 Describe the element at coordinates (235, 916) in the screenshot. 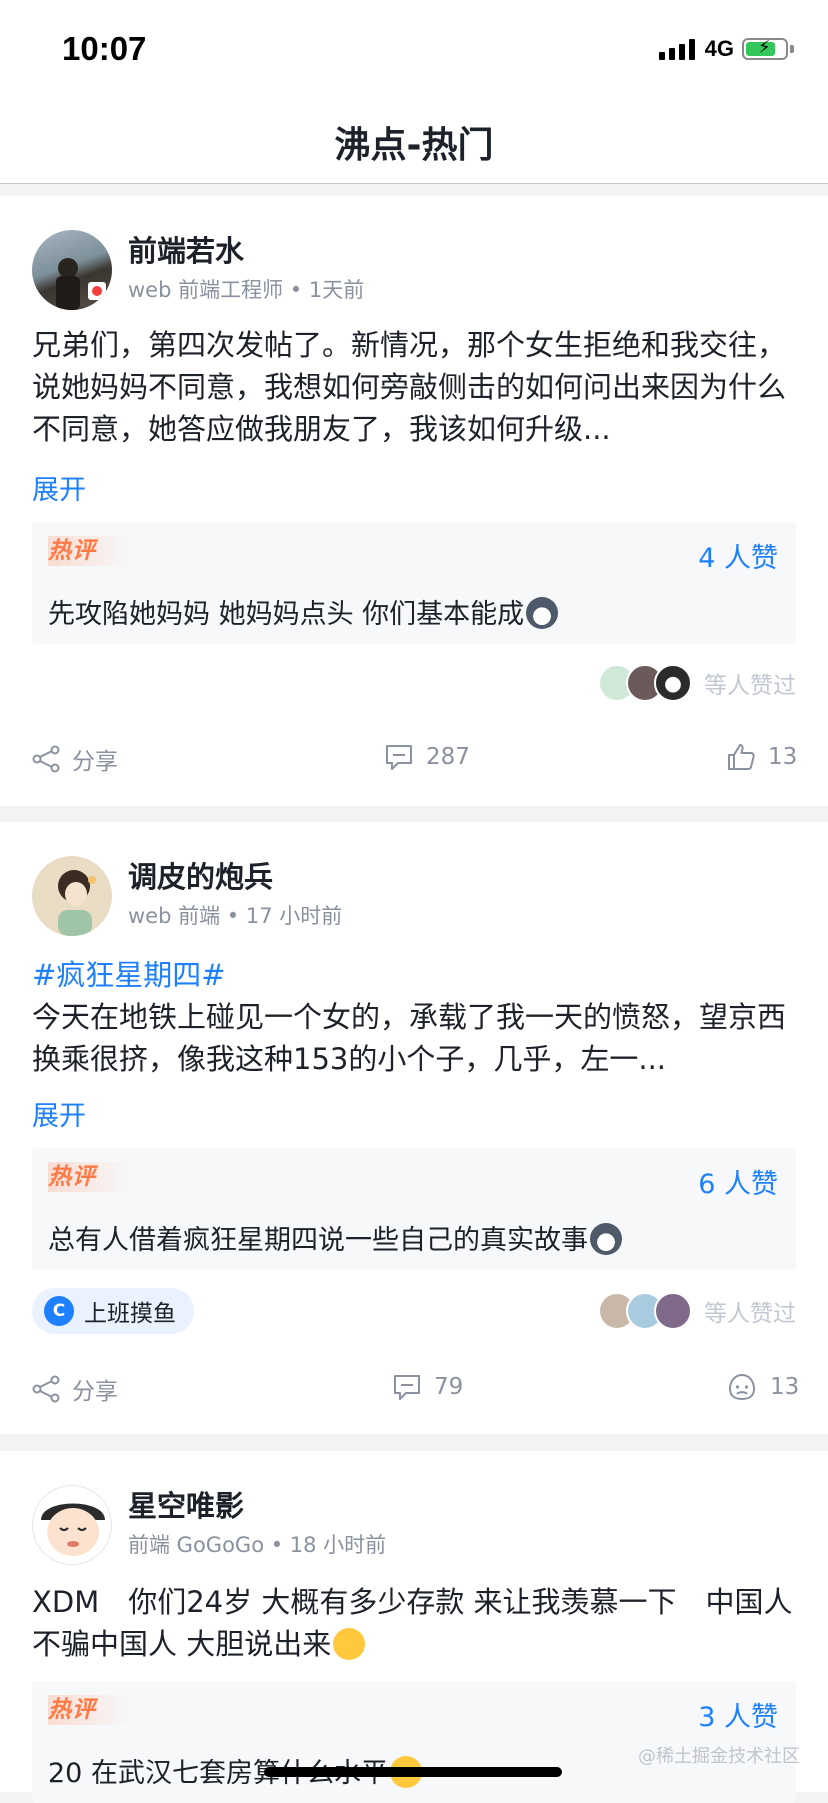

I see `author-meta: web 前端 • 17 小时前` at that location.